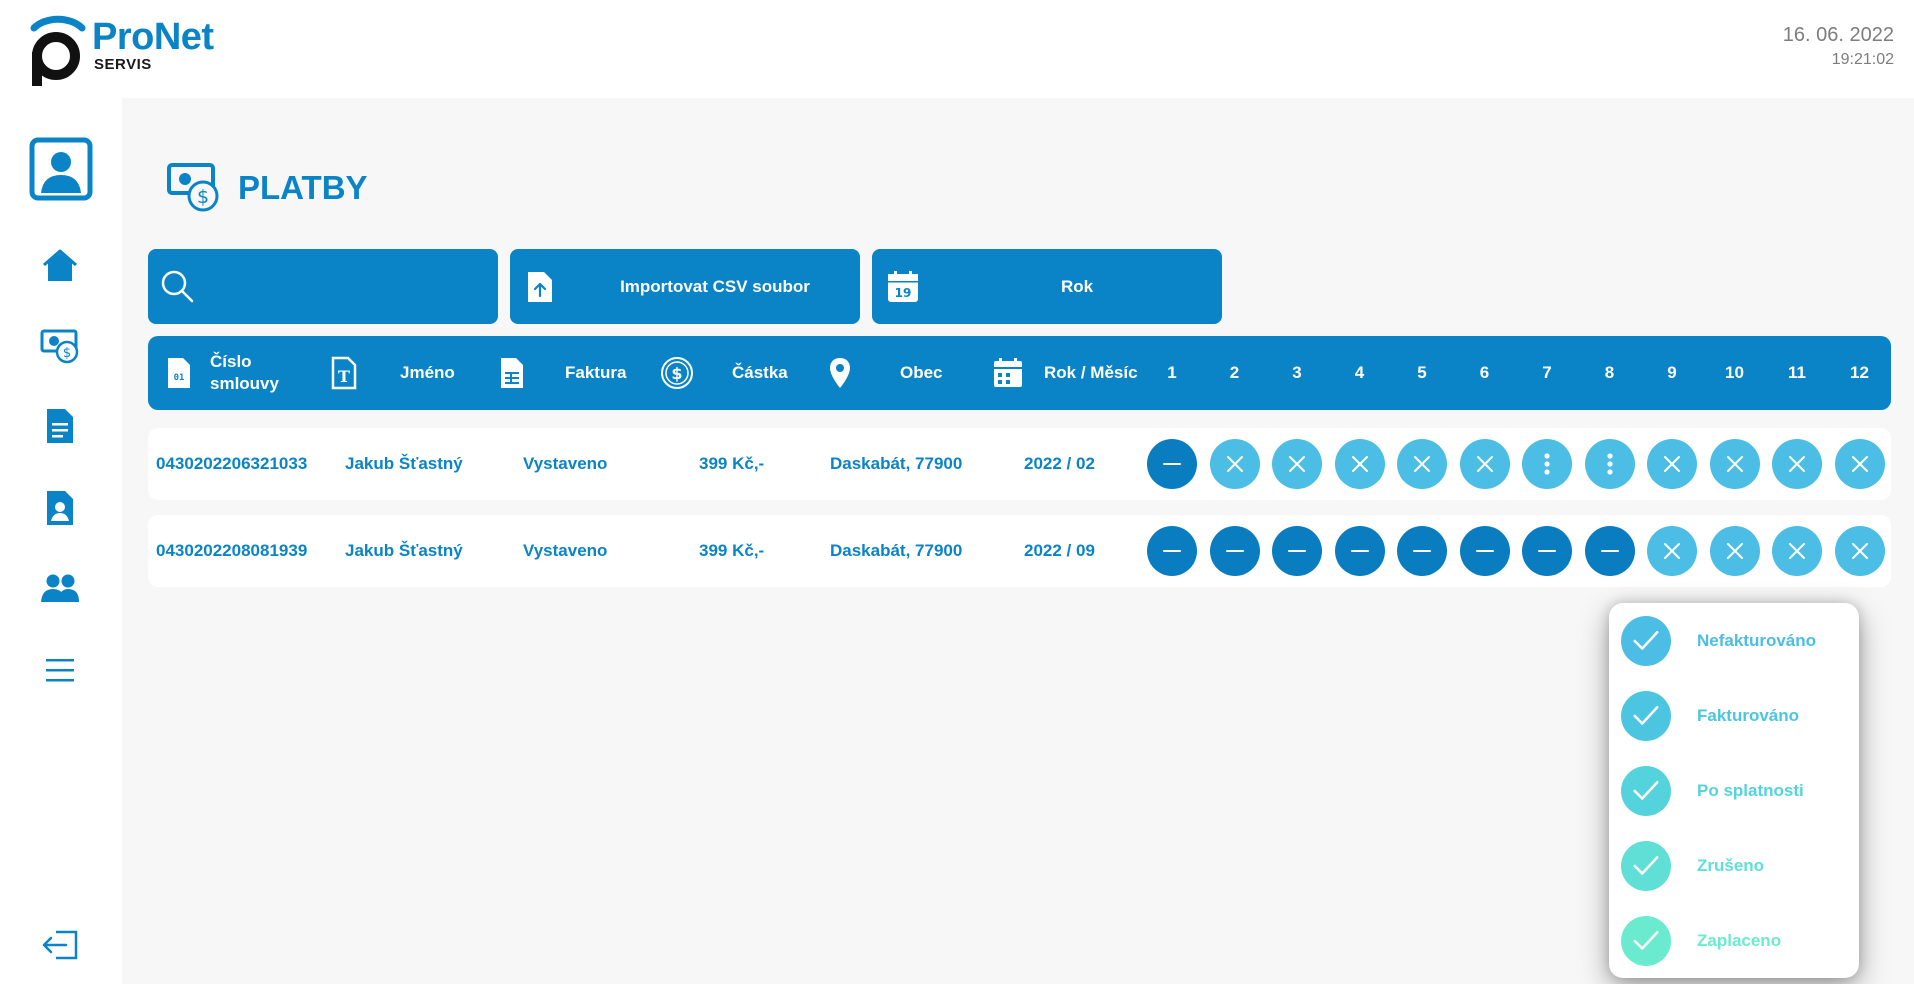 The width and height of the screenshot is (1914, 984). What do you see at coordinates (1860, 373) in the screenshot?
I see `header-month: 12` at bounding box center [1860, 373].